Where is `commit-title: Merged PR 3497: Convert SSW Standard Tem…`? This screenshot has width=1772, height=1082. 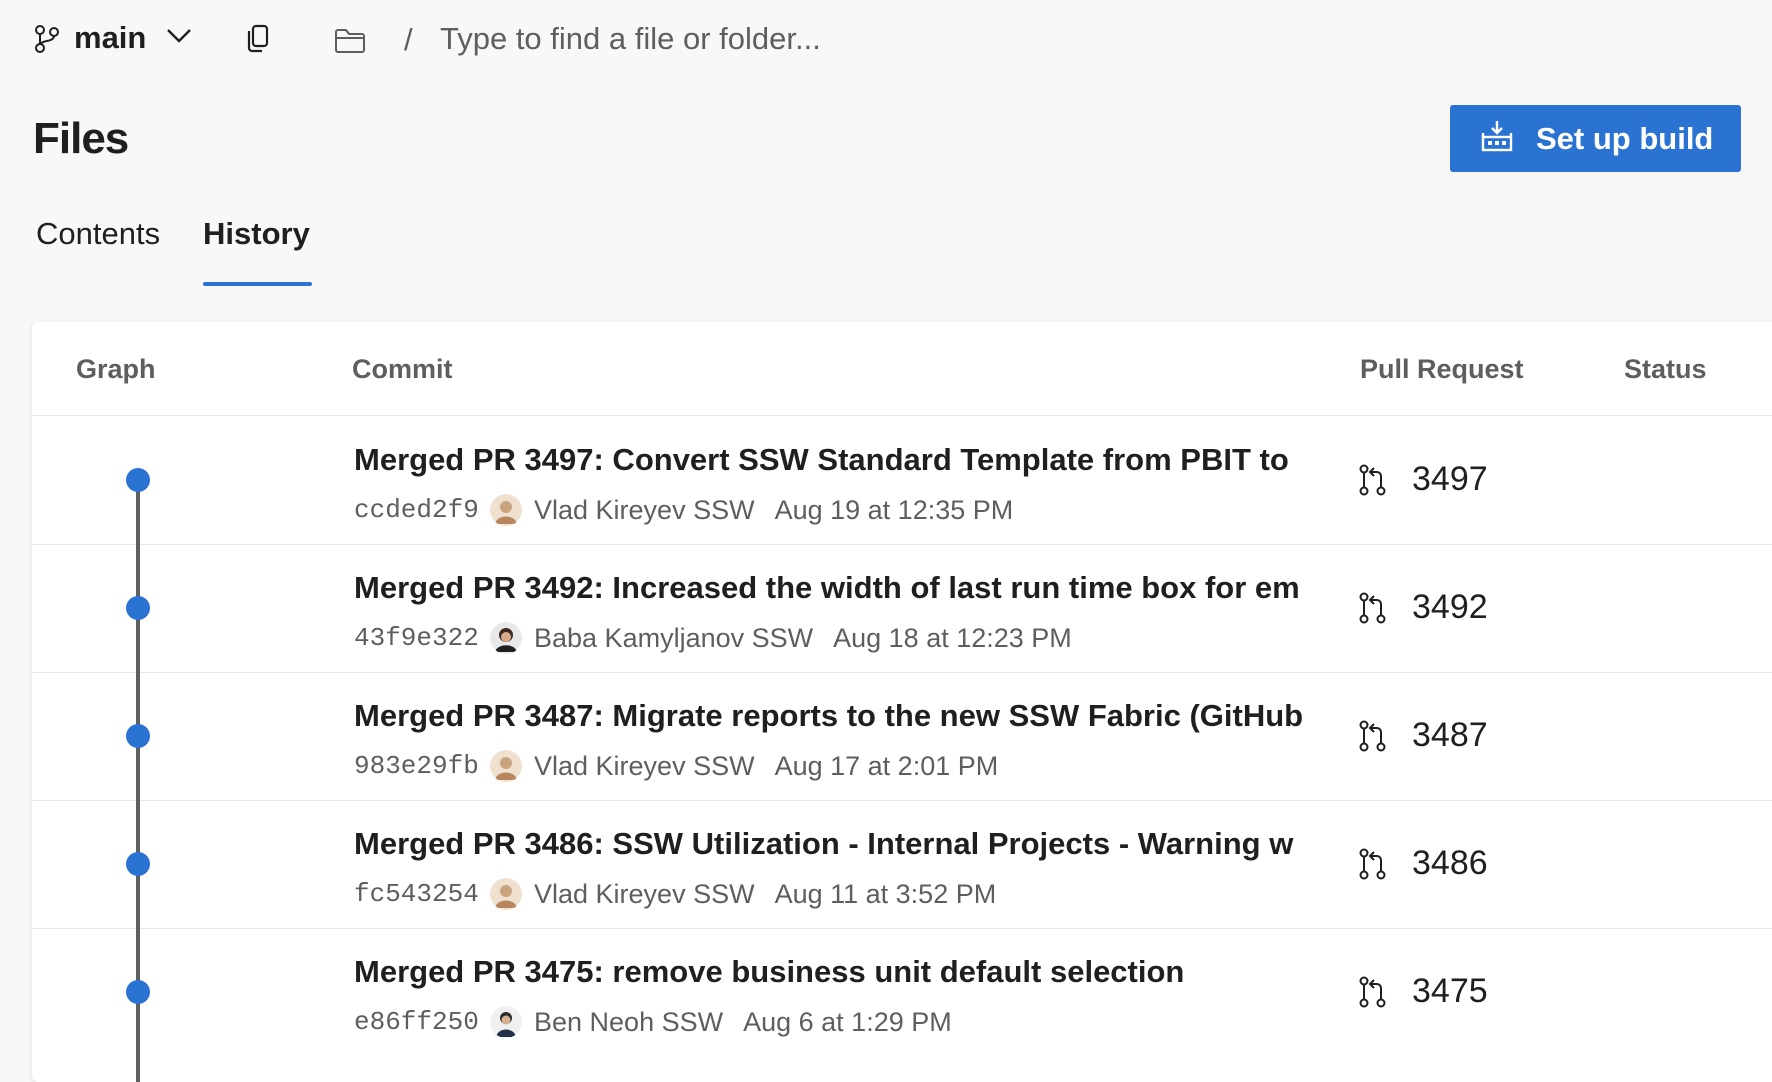
commit-title: Merged PR 3497: Convert SSW Standard Tem… is located at coordinates (845, 460).